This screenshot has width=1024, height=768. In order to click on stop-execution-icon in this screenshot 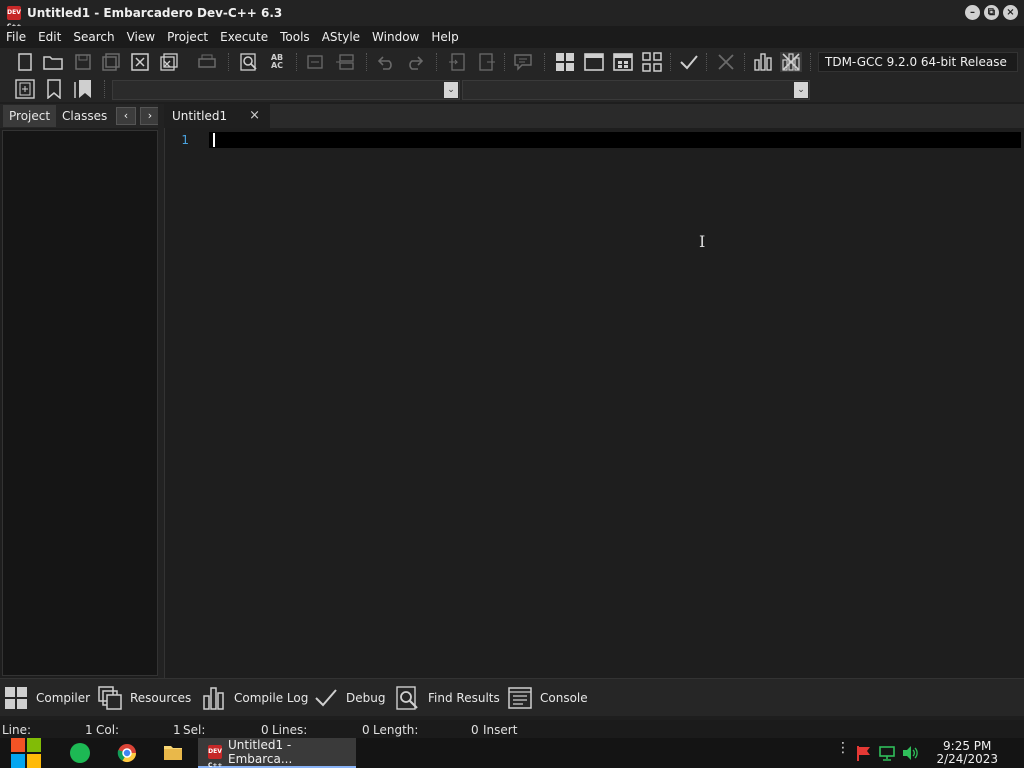, I will do `click(726, 62)`.